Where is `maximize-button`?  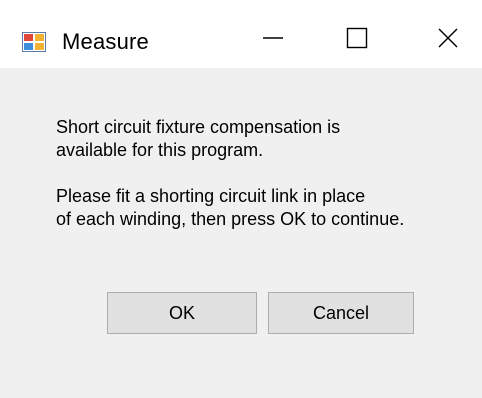 maximize-button is located at coordinates (357, 40).